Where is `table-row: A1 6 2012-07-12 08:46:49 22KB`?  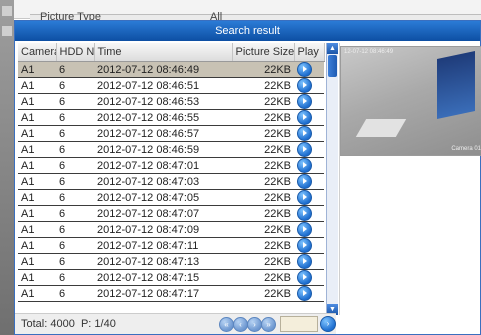 table-row: A1 6 2012-07-12 08:46:49 22KB is located at coordinates (171, 69).